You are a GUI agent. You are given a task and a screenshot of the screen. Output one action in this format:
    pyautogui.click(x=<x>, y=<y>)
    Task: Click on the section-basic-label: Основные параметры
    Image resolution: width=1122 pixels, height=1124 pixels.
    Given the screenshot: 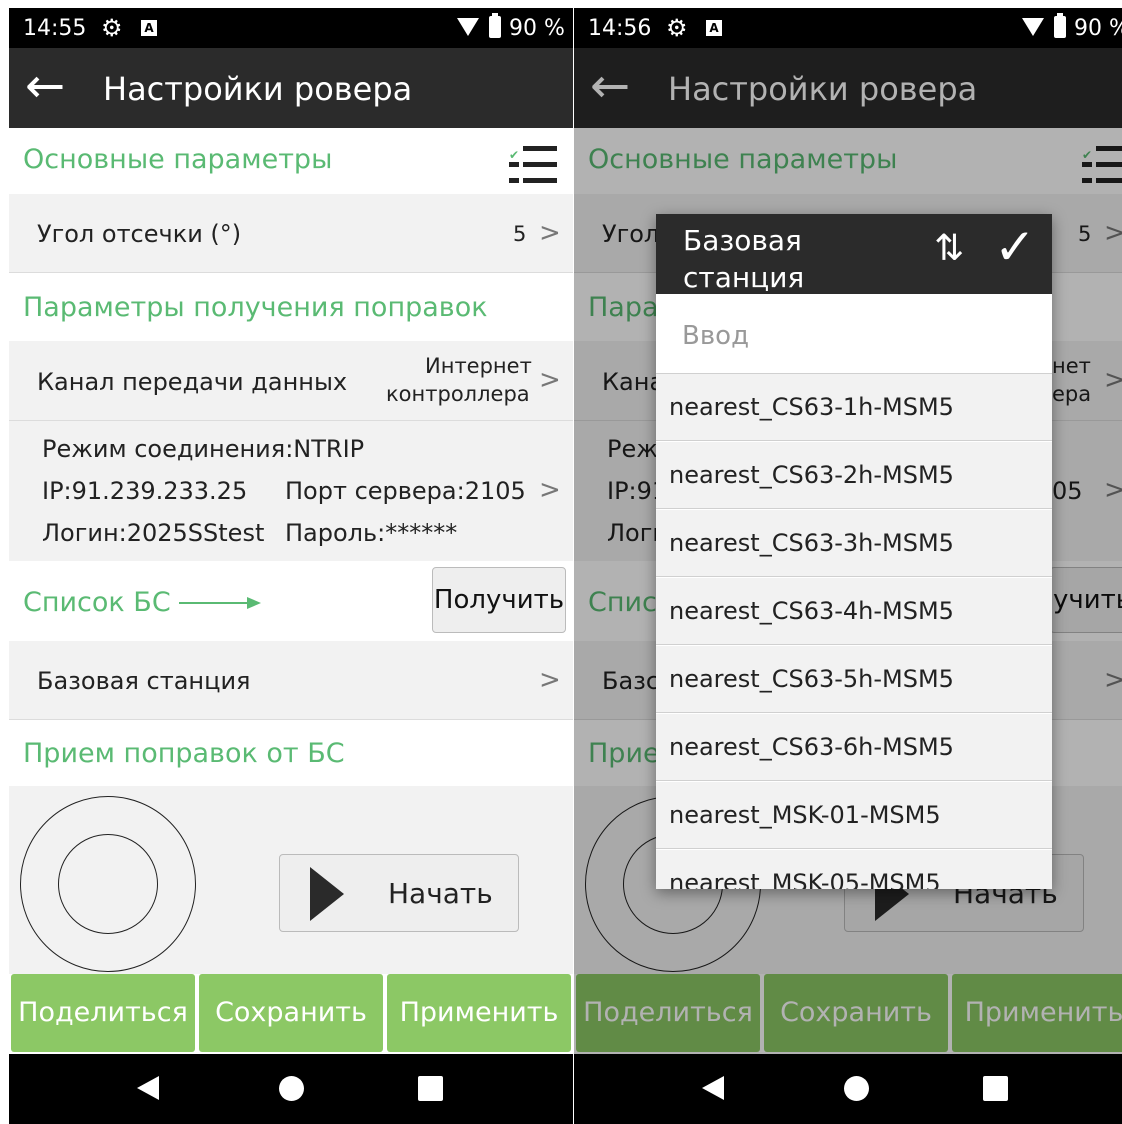 What is the action you would take?
    pyautogui.click(x=178, y=159)
    